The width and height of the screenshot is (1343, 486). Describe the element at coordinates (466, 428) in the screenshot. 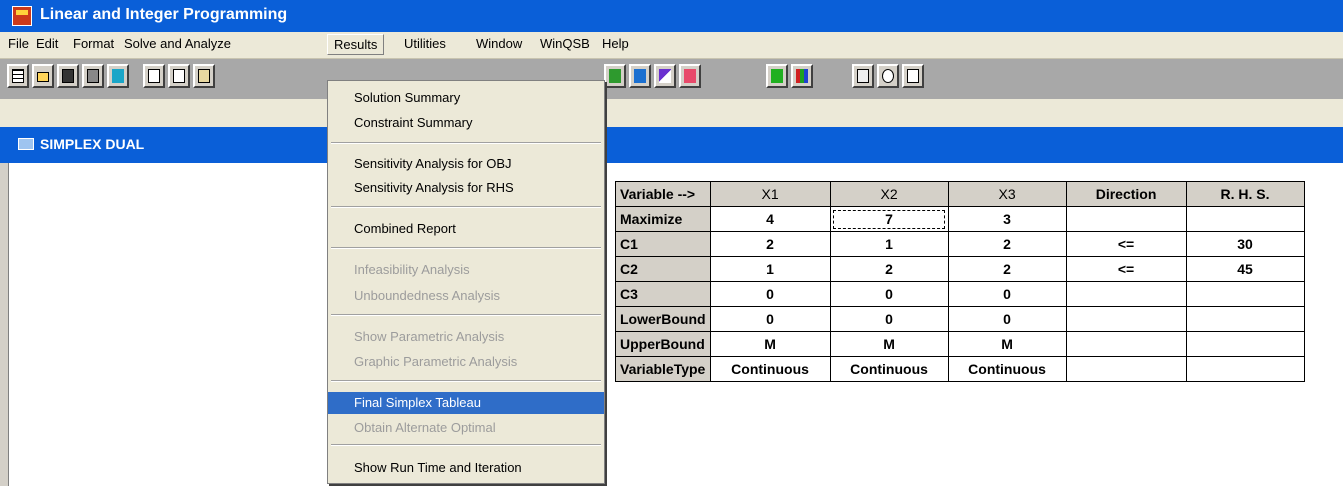

I see `menu-item-obtain-alternate-optimal: Obtain Alternate Optimal` at that location.